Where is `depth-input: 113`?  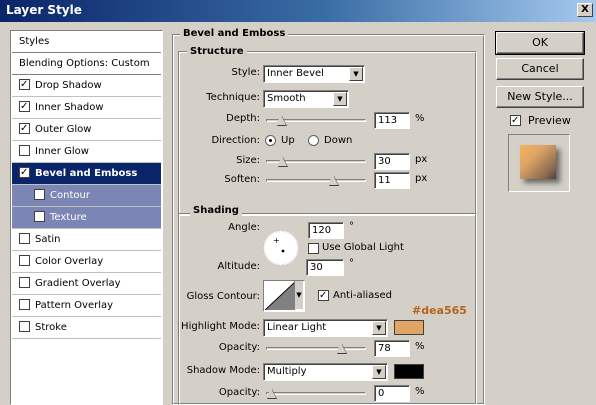 depth-input: 113 is located at coordinates (392, 120).